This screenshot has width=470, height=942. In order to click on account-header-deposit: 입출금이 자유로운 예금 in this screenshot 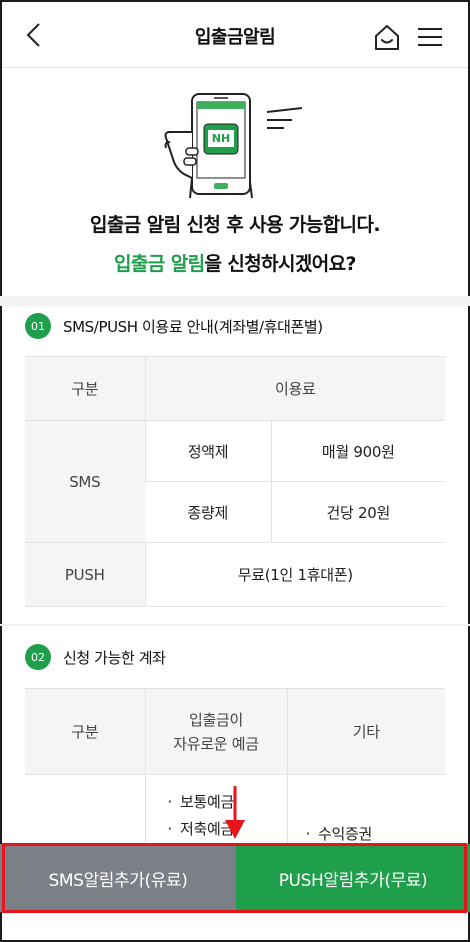, I will do `click(215, 731)`.